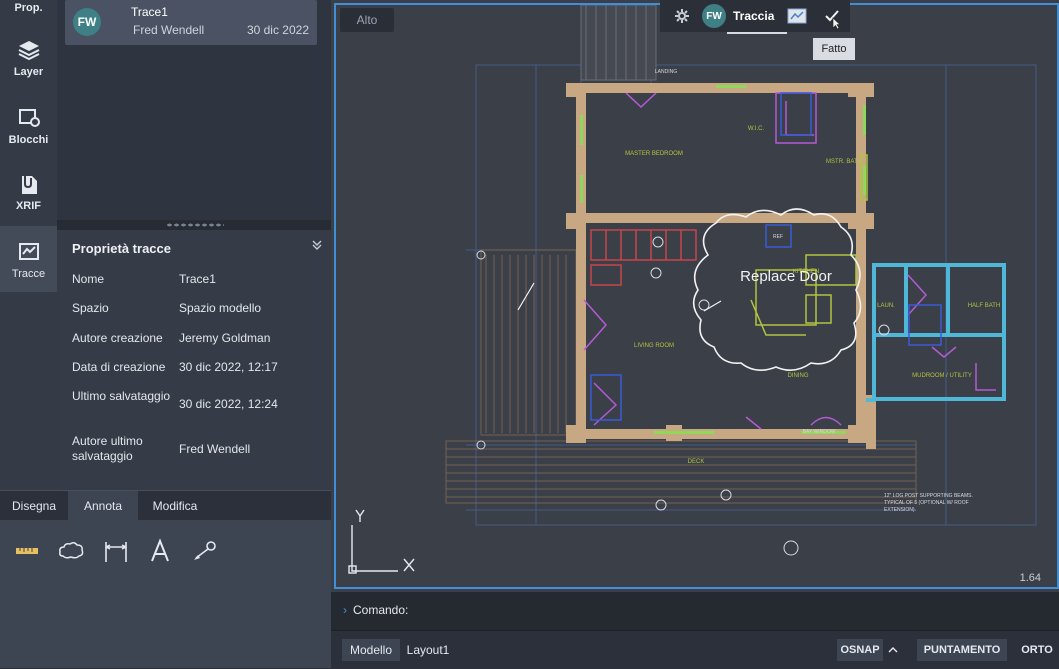 The height and width of the screenshot is (669, 1059). Describe the element at coordinates (34, 506) in the screenshot. I see `tab-draw: Disegna` at that location.